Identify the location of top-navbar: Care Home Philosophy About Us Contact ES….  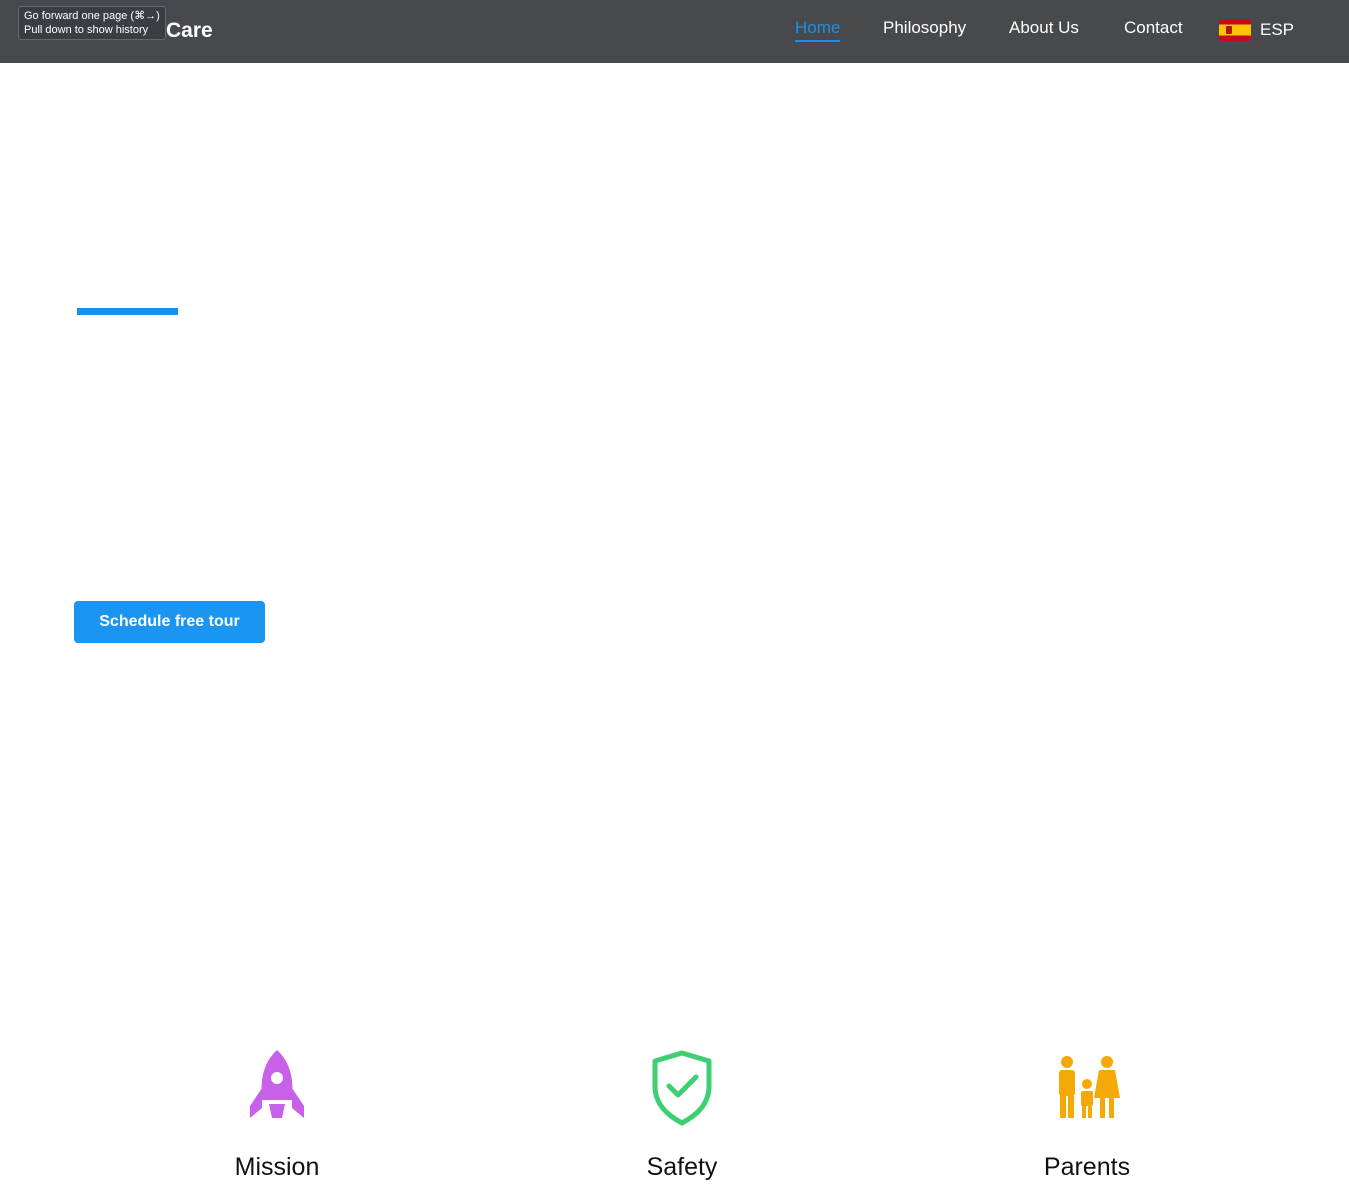
(674, 31).